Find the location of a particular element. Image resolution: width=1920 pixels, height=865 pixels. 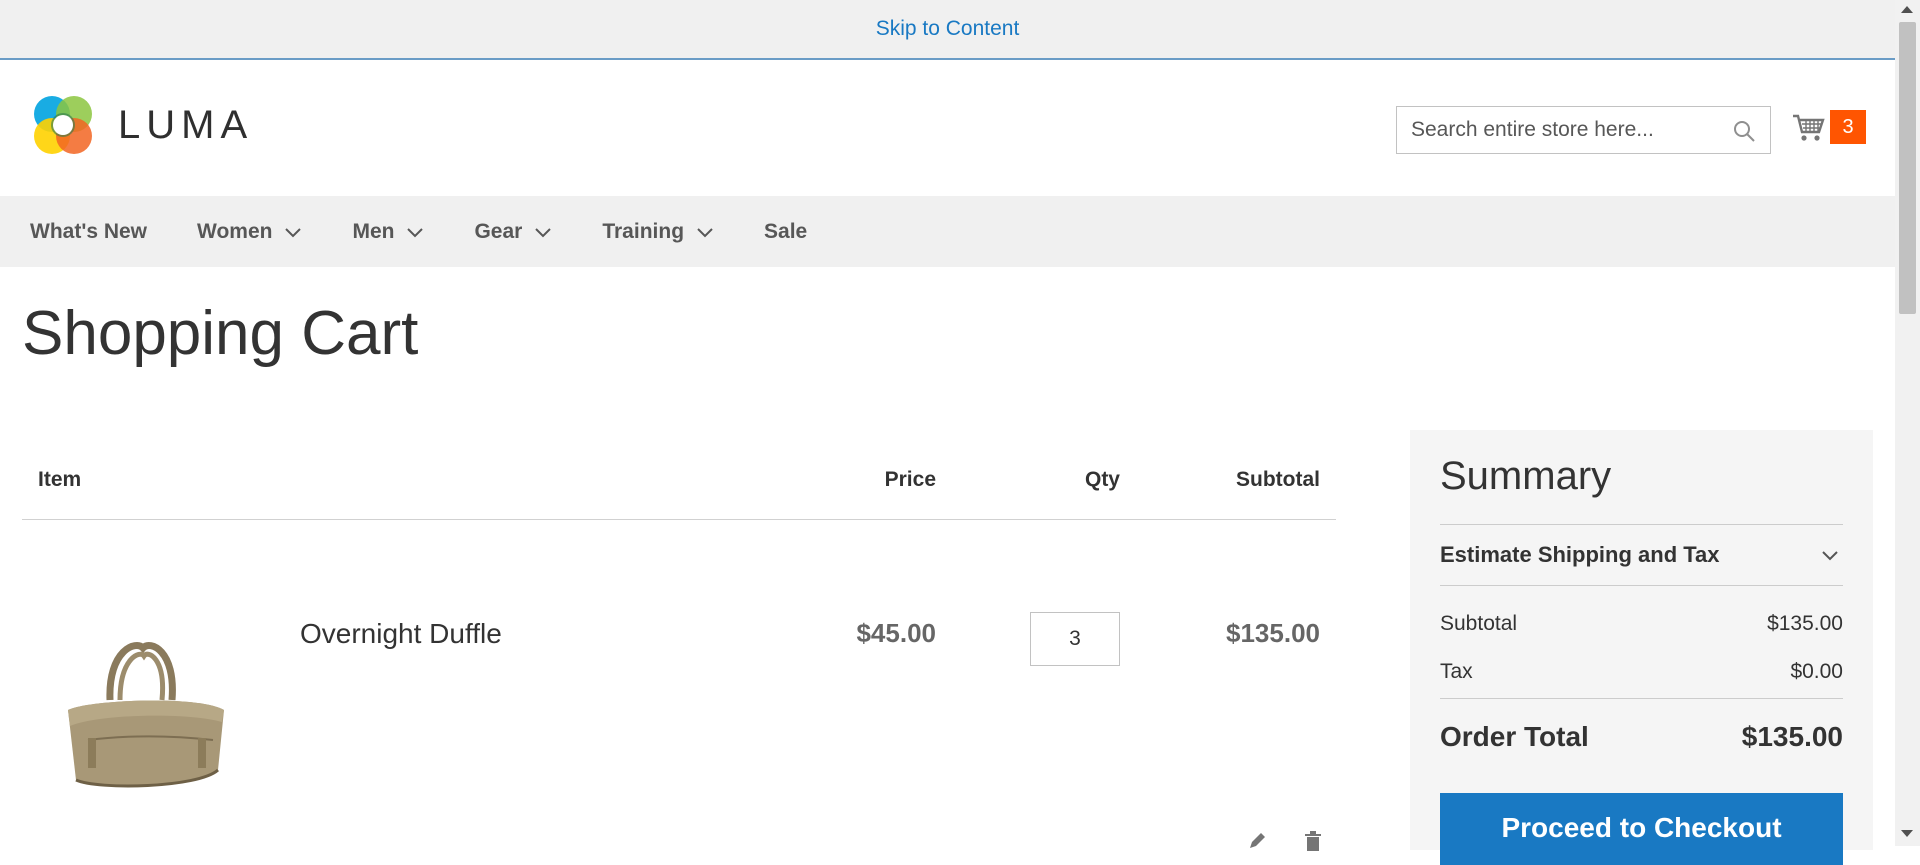

nav-item-label: Training is located at coordinates (643, 231).